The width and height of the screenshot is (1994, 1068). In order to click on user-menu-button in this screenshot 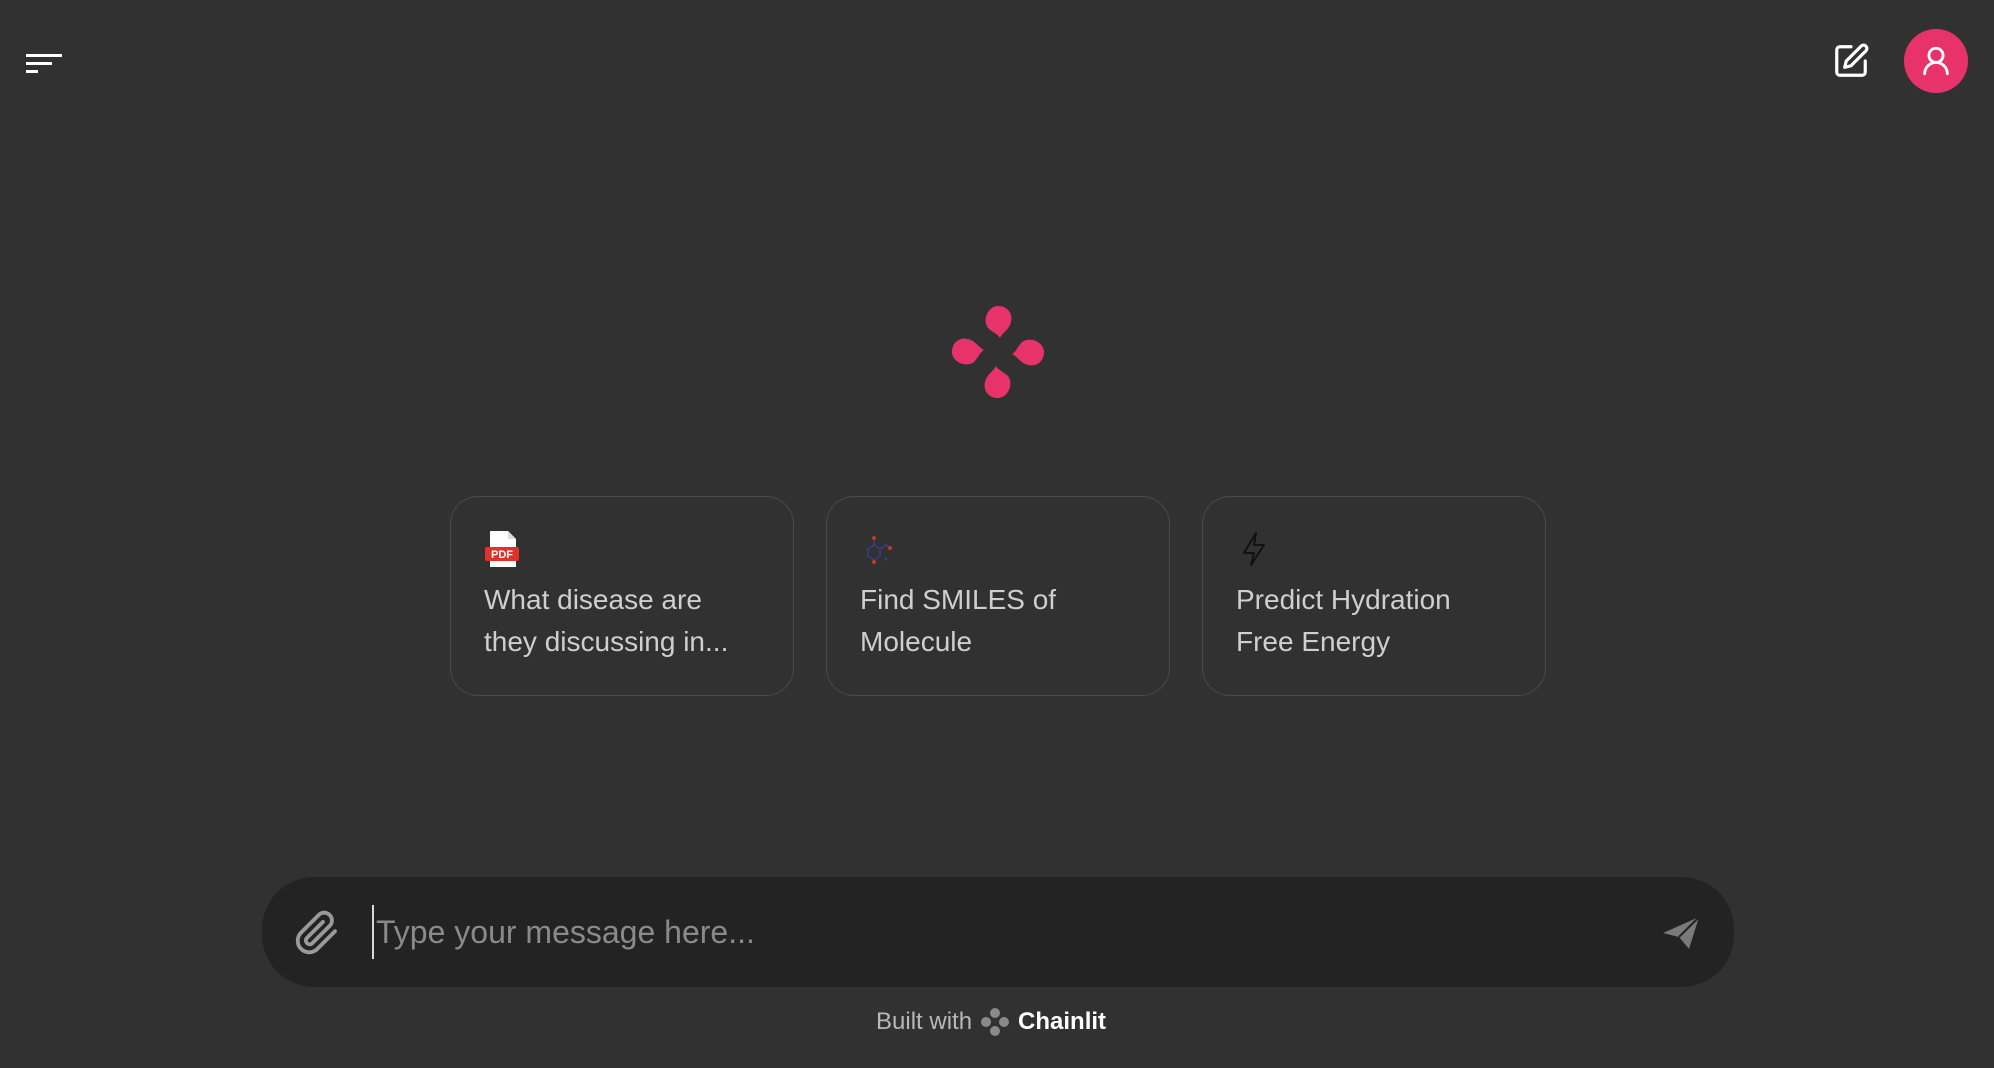, I will do `click(1936, 61)`.